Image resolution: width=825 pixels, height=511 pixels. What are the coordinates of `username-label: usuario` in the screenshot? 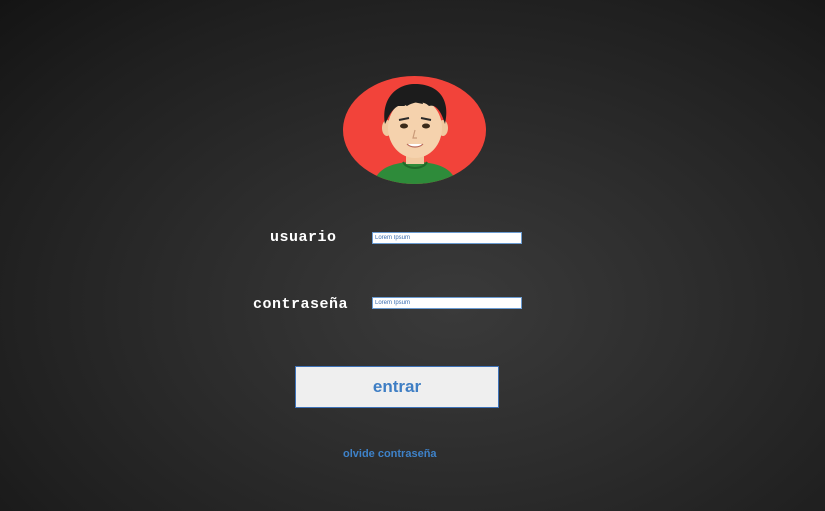 It's located at (303, 237).